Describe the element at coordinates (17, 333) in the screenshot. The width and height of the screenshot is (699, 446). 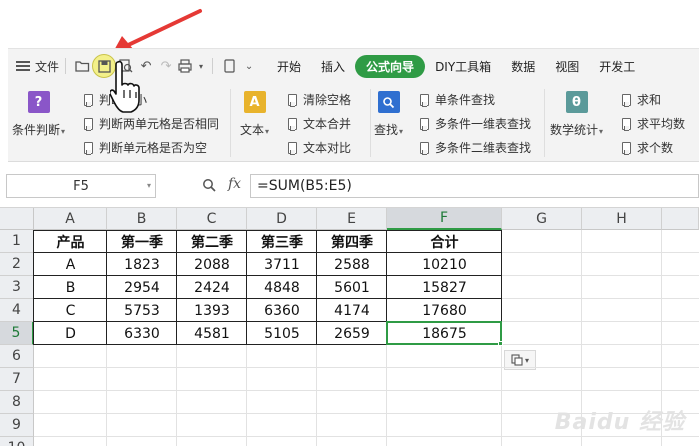
I see `row-header-5: 5` at that location.